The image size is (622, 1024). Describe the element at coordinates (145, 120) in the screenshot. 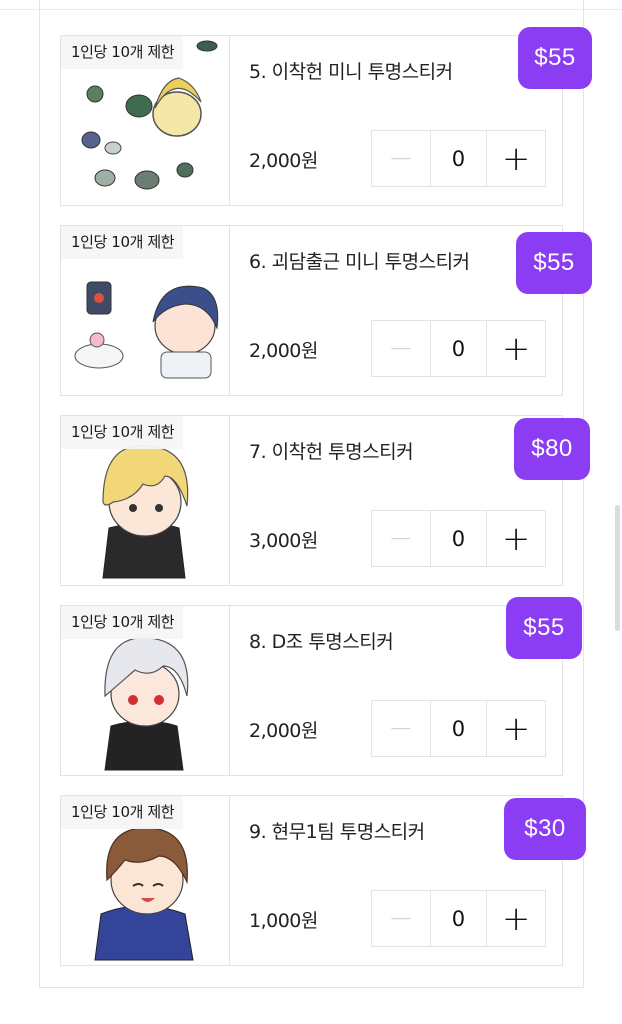

I see `product-image-5: 1인당 10개 제한` at that location.